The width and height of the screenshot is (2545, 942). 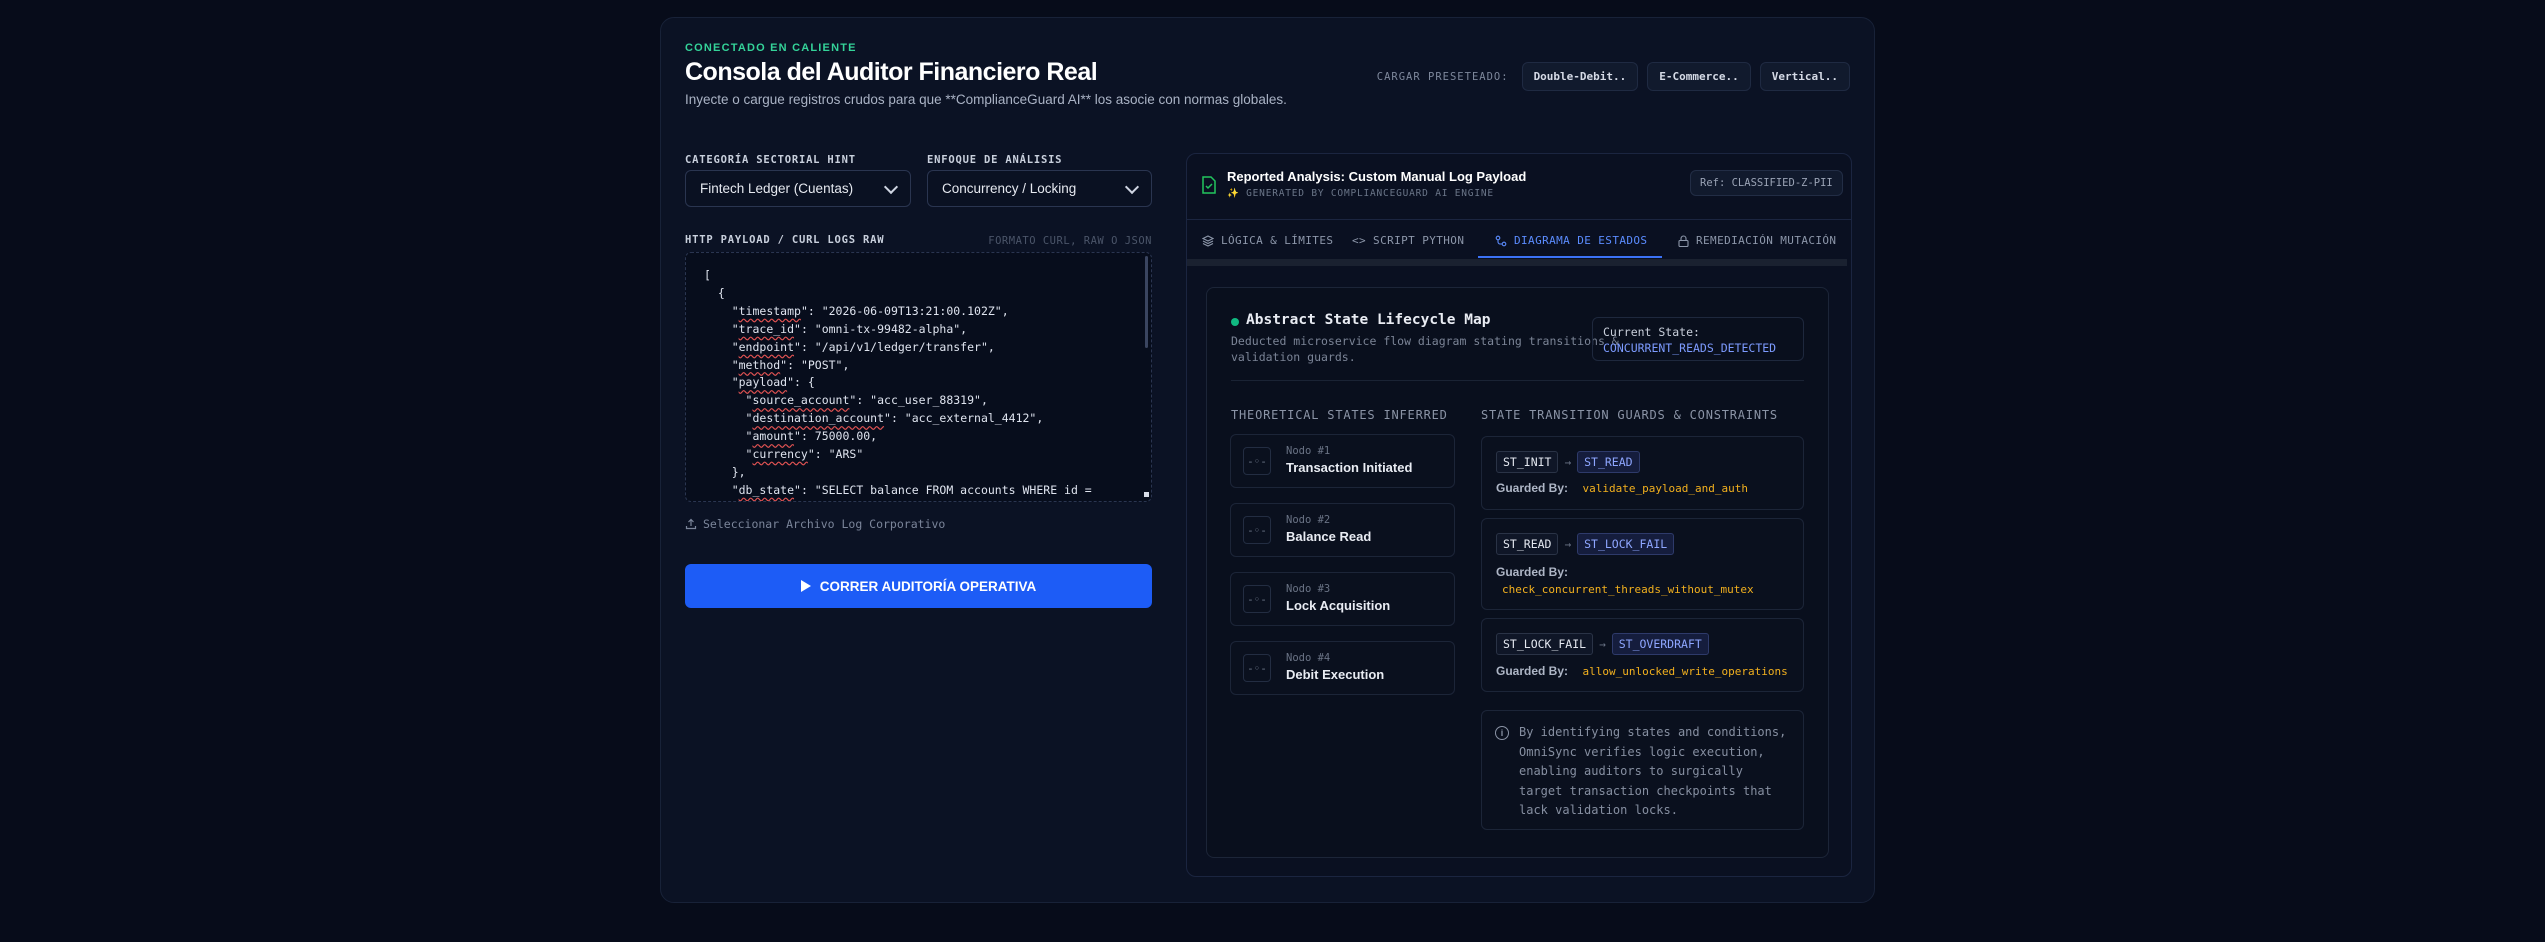 I want to click on guard-function: validate_payload_and_auth, so click(x=1665, y=488).